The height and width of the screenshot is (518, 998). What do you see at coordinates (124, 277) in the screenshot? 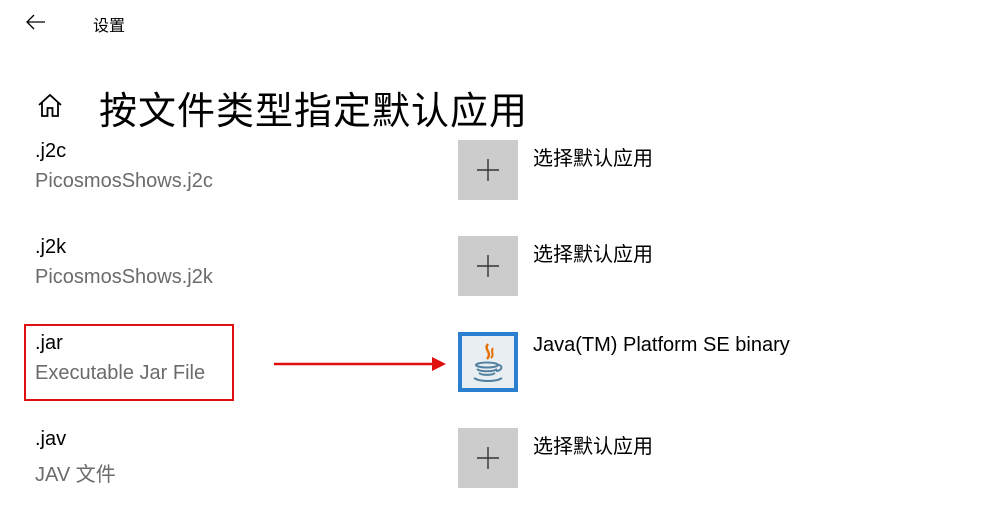
I see `file-type-description: PicosmosShows.j2k` at bounding box center [124, 277].